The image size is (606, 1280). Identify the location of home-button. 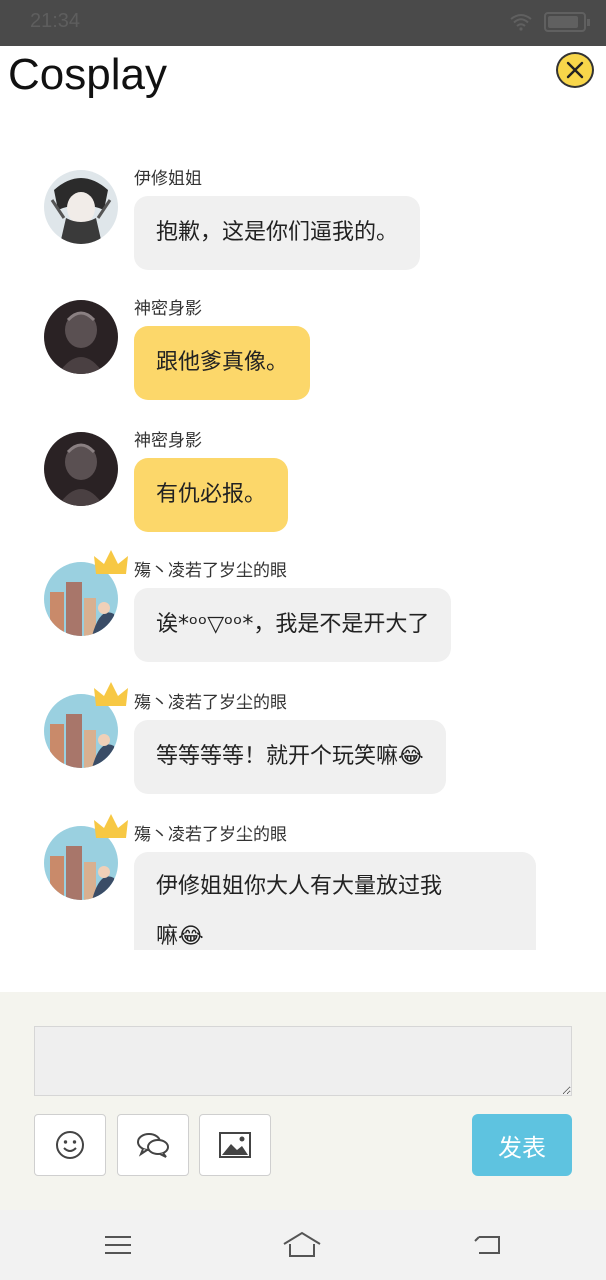
(302, 1245).